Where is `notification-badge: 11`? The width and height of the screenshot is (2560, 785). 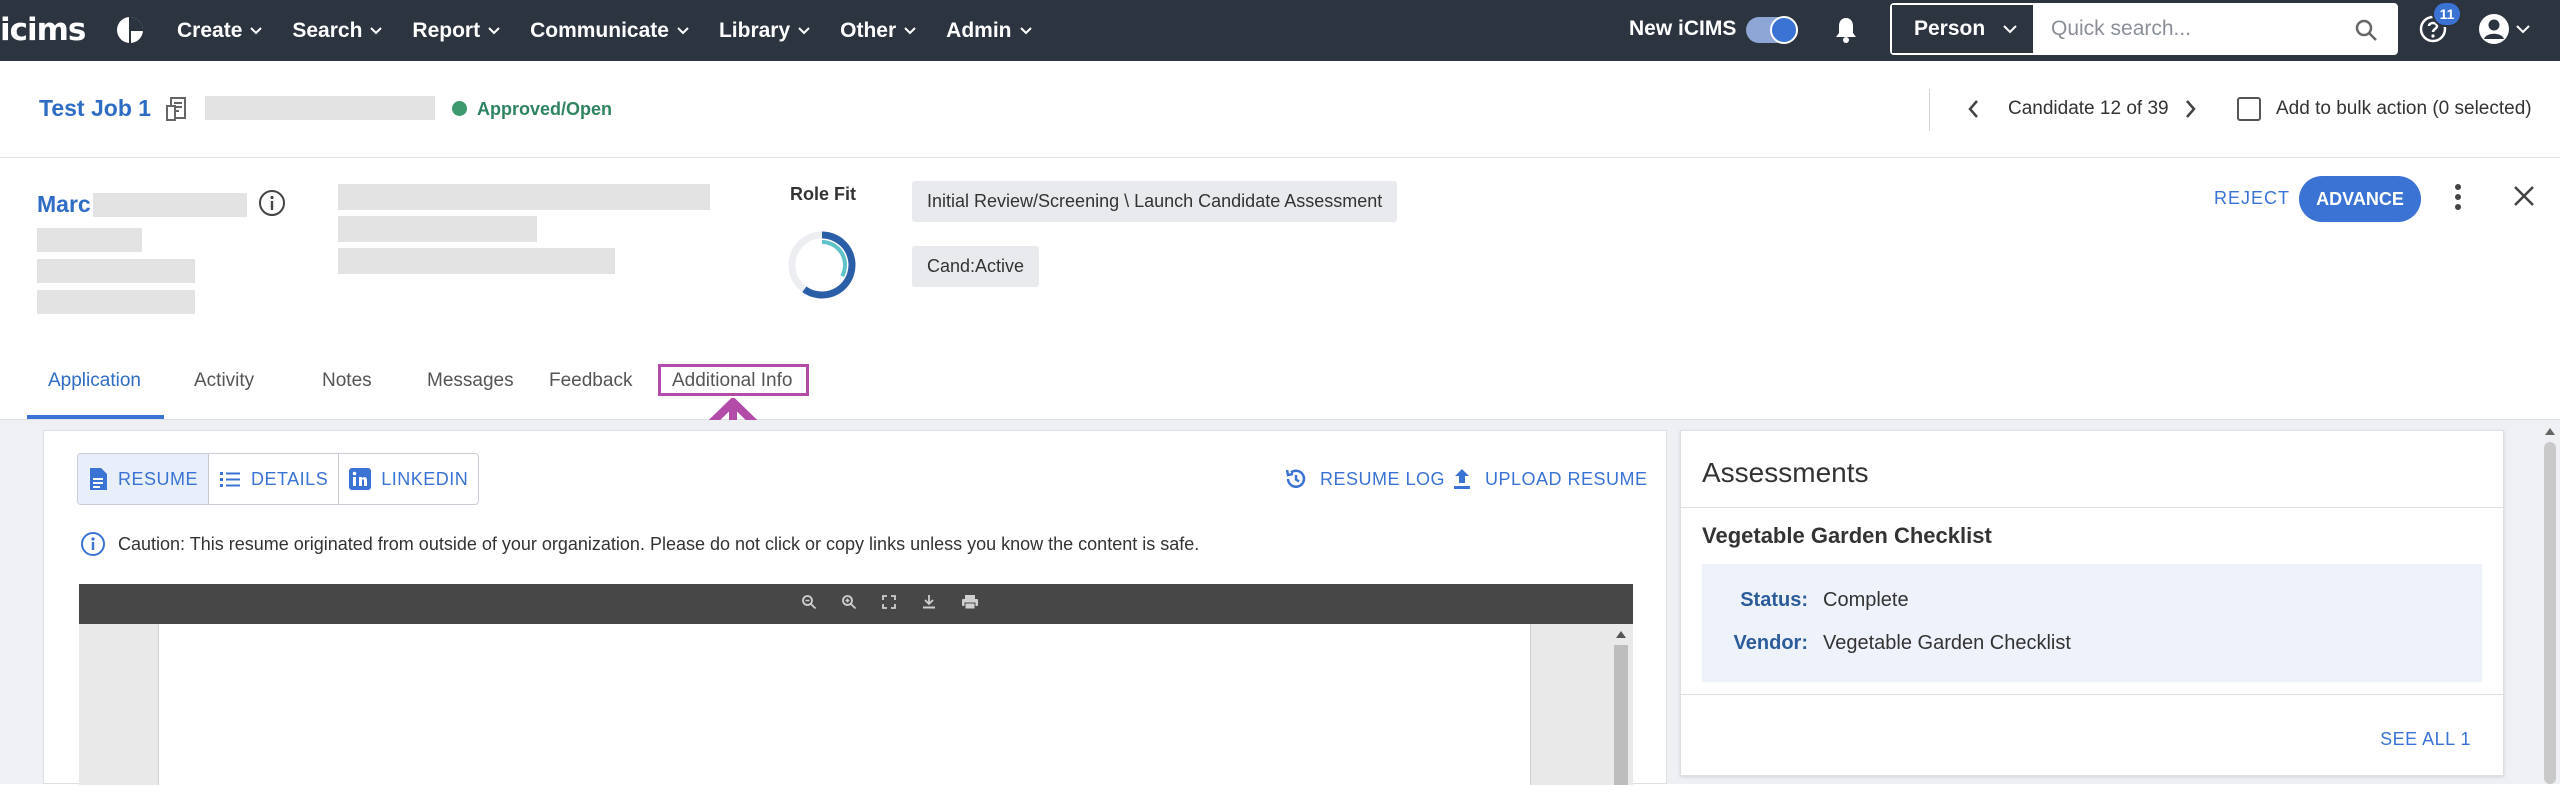
notification-badge: 11 is located at coordinates (2447, 14).